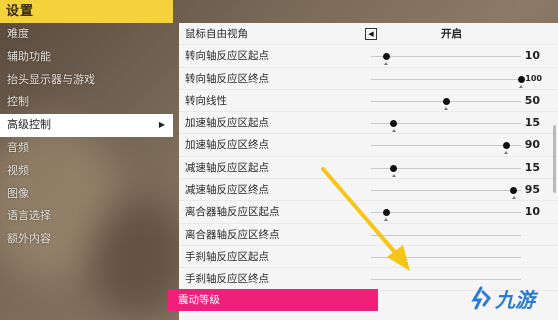 This screenshot has height=320, width=558. What do you see at coordinates (368, 123) in the screenshot?
I see `slider-setting-row: 加速轴反应区起点 15` at bounding box center [368, 123].